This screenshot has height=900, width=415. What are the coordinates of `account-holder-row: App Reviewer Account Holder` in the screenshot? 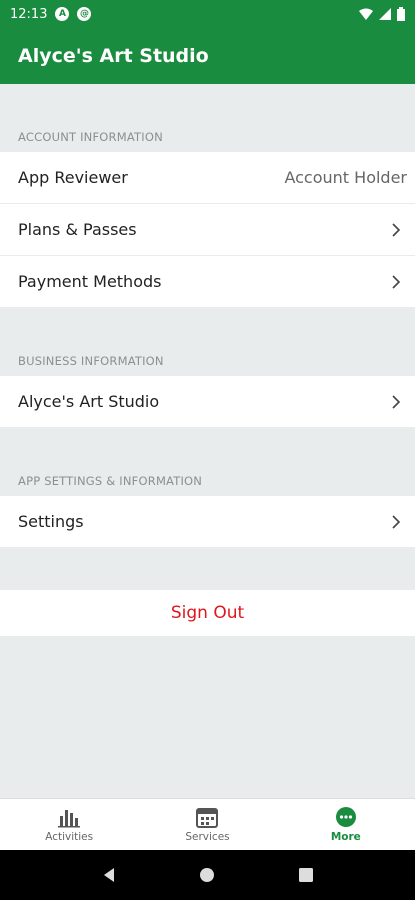 It's located at (207, 178).